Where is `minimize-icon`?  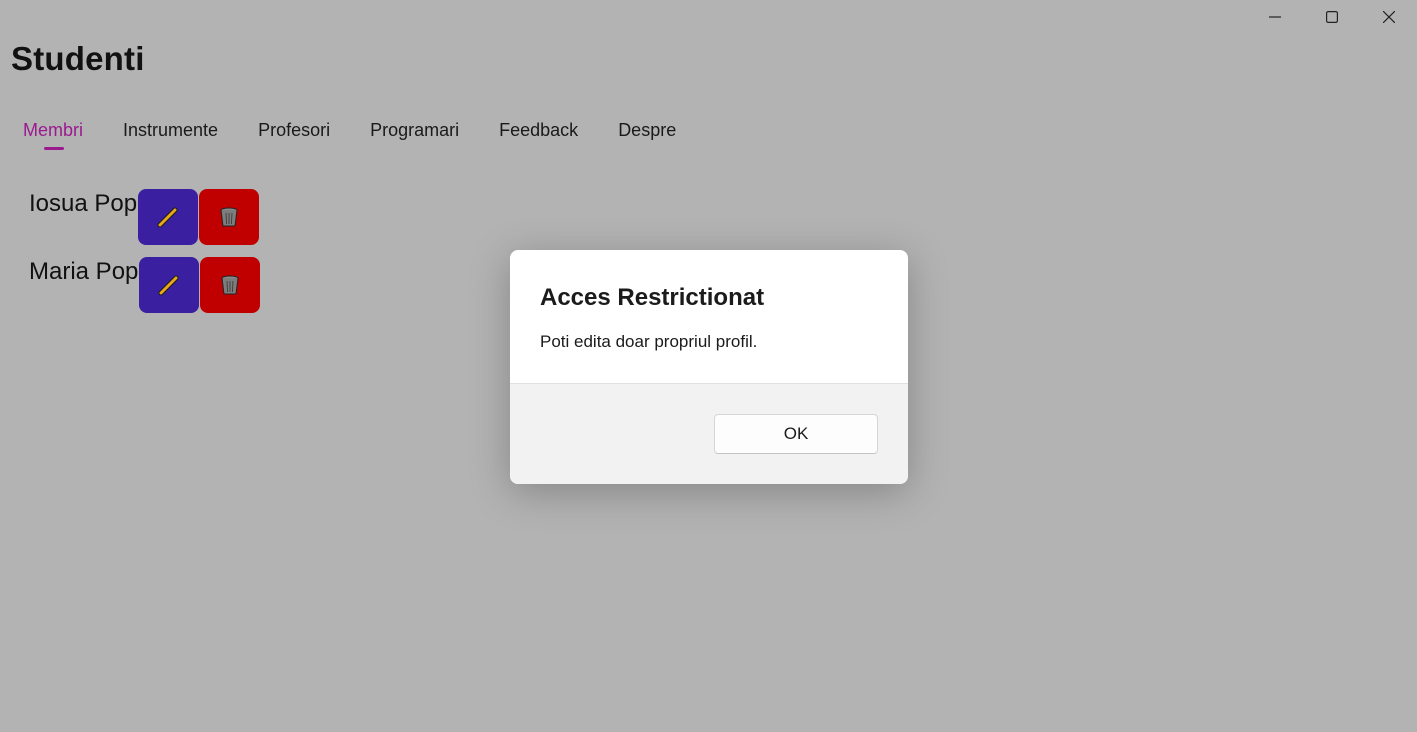
minimize-icon is located at coordinates (1274, 17).